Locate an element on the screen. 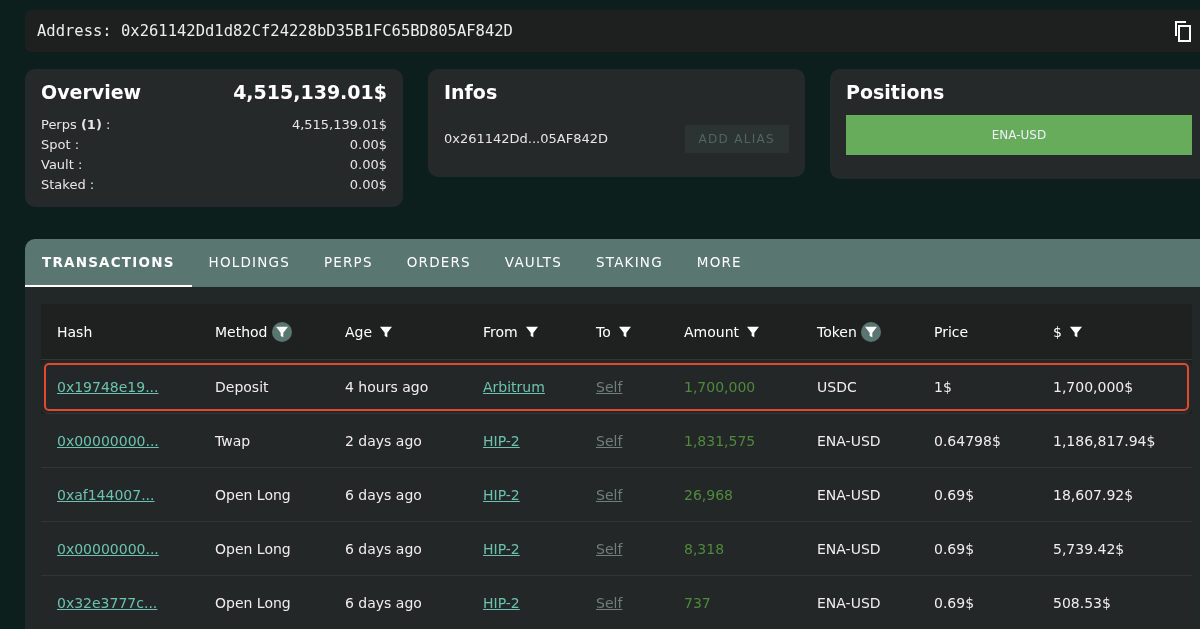 The width and height of the screenshot is (1200, 629). column-header: Token is located at coordinates (837, 331).